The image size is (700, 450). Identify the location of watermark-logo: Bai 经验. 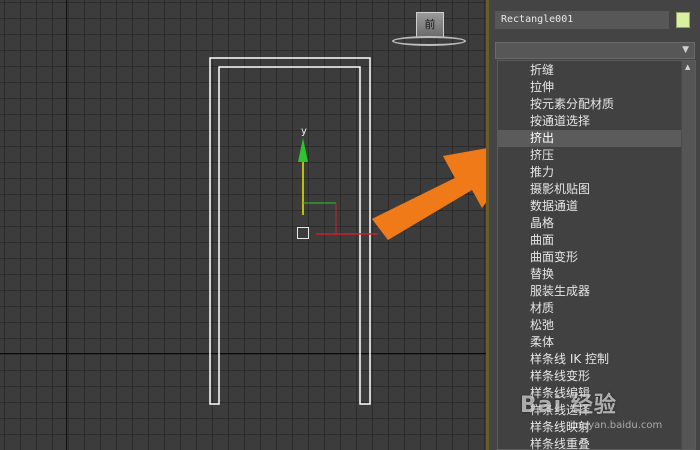
(568, 403).